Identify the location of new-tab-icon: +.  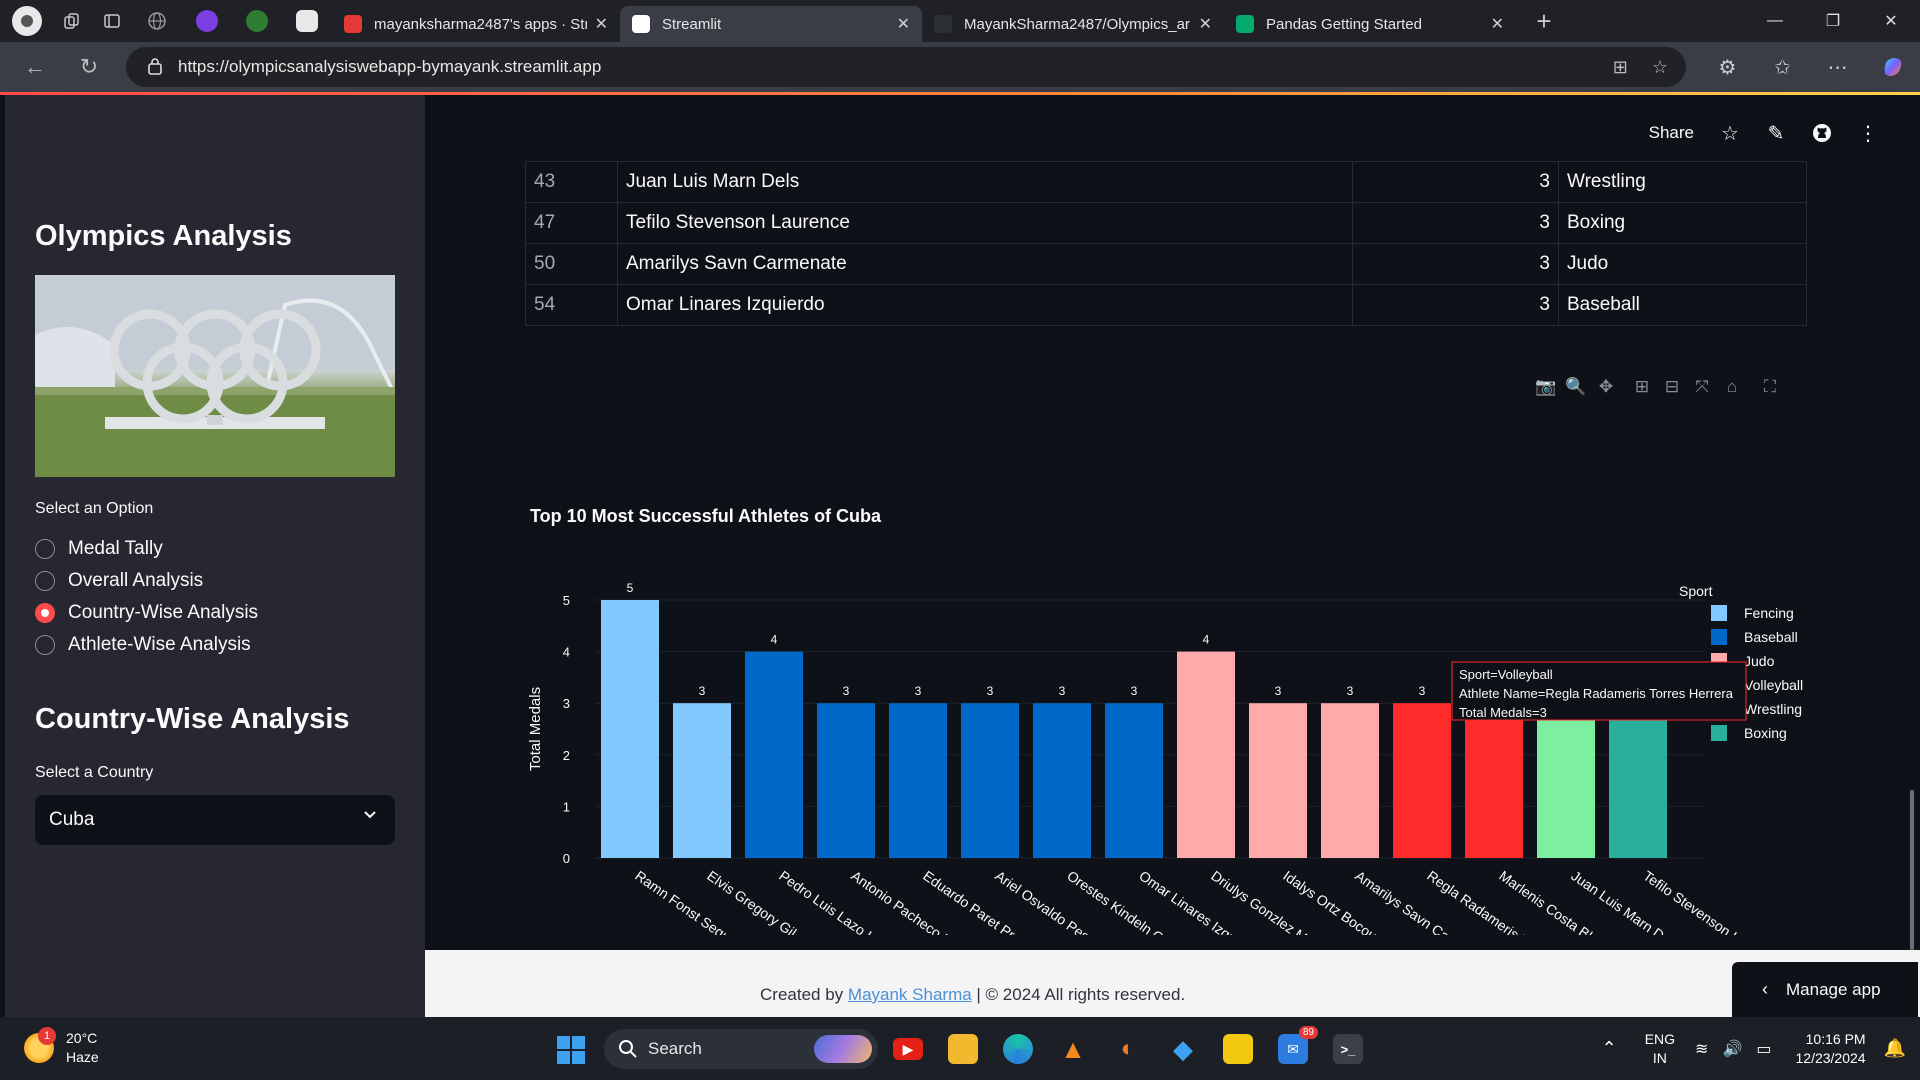
(1544, 21).